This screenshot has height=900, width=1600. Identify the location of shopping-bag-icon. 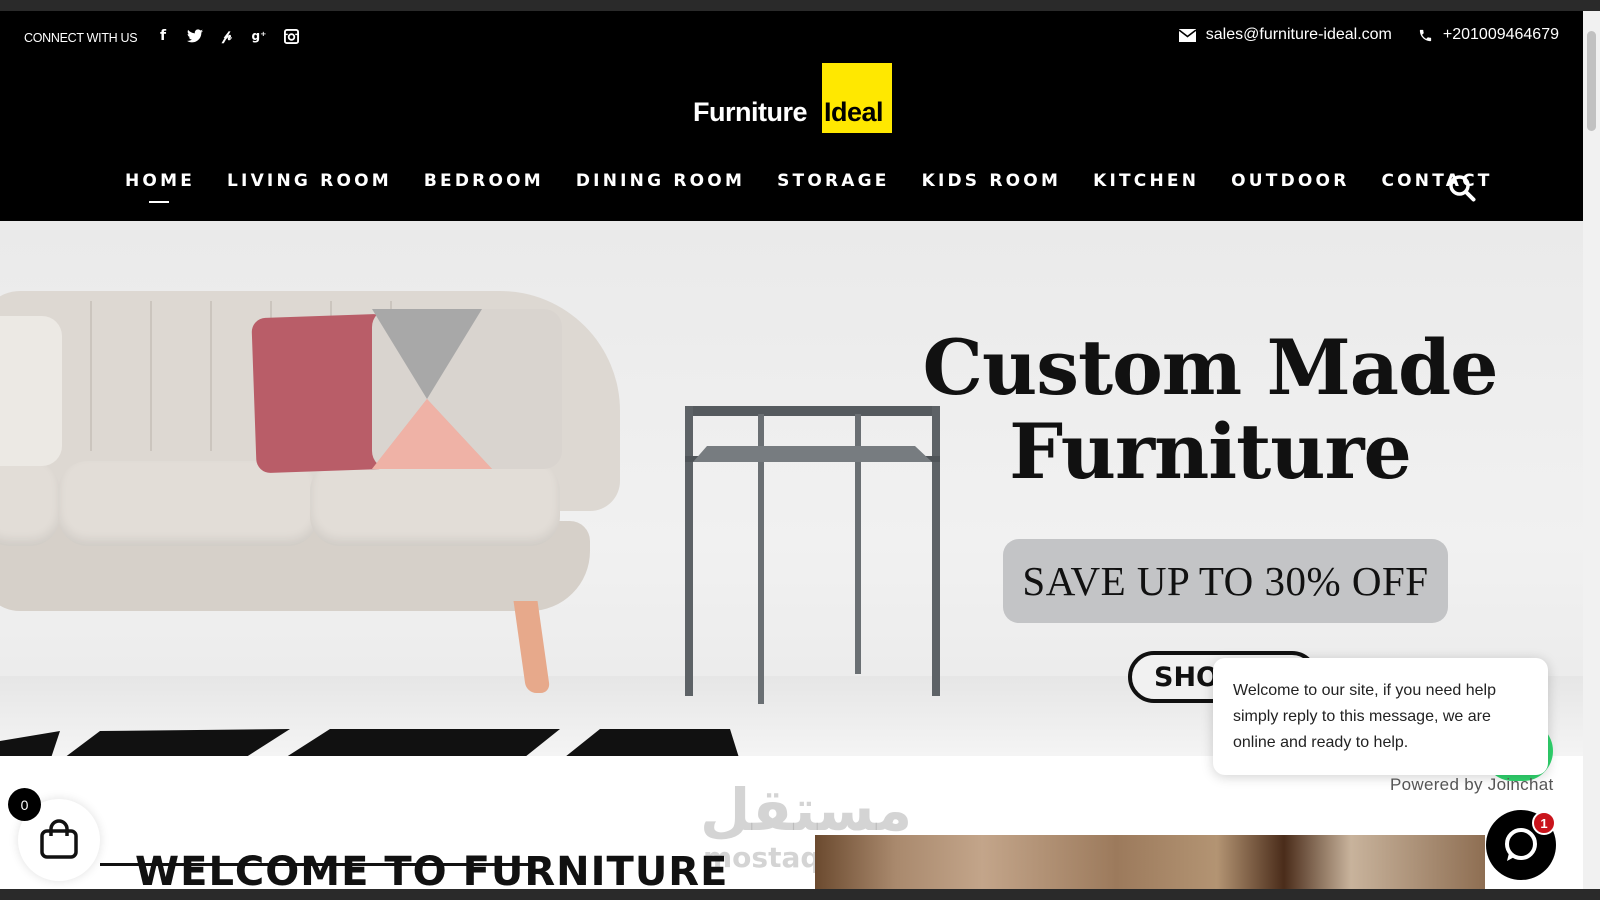
(59, 839).